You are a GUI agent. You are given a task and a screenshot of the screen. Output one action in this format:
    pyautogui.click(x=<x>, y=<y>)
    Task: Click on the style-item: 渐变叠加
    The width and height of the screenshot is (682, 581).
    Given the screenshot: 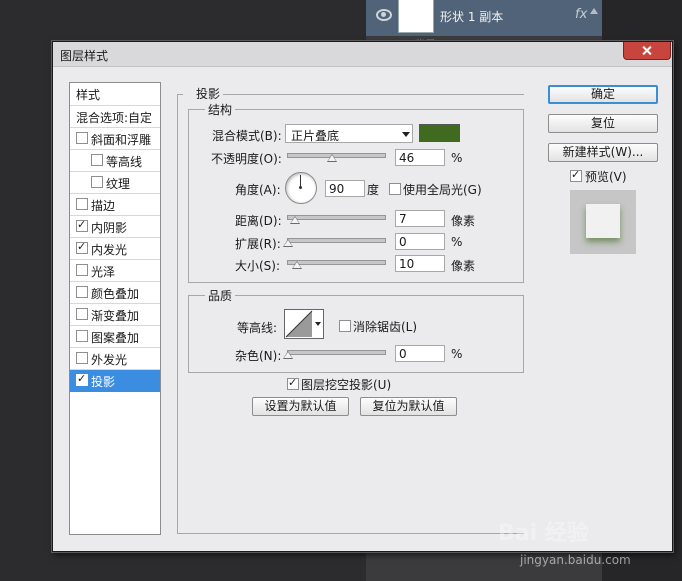 What is the action you would take?
    pyautogui.click(x=115, y=315)
    